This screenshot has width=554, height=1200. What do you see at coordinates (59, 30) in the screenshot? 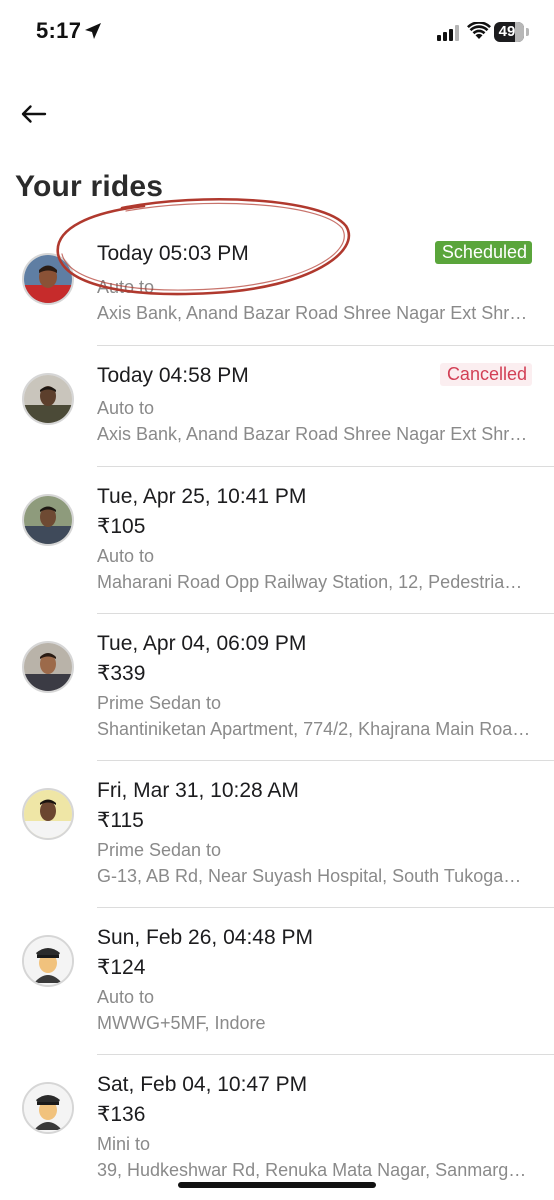
I see `status-time: 5:17` at bounding box center [59, 30].